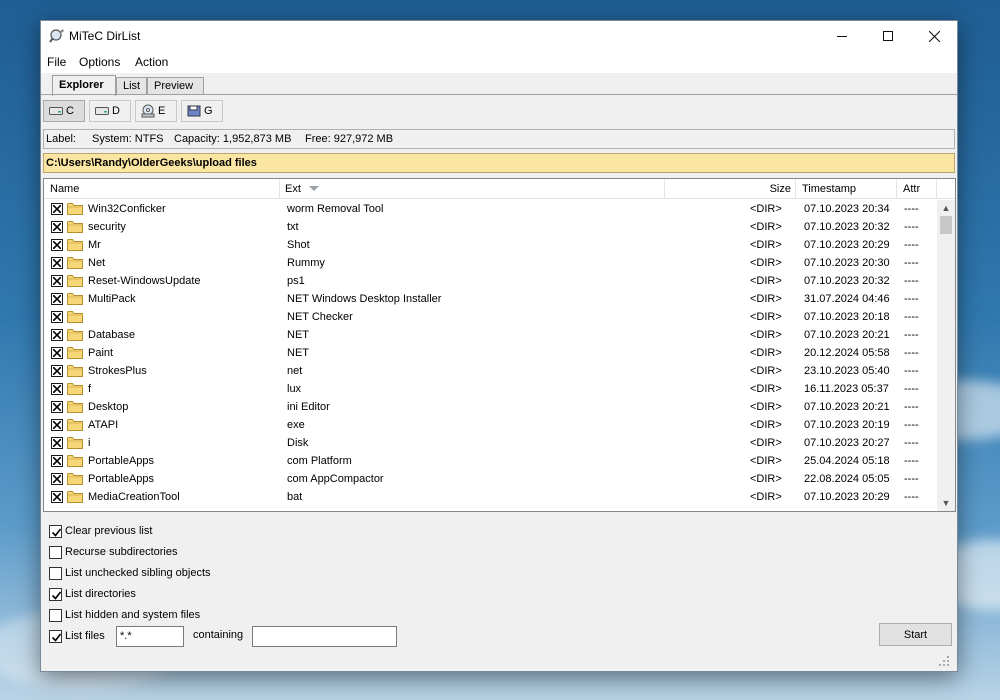 The width and height of the screenshot is (1000, 700). I want to click on column-ext: Ext, so click(472, 189).